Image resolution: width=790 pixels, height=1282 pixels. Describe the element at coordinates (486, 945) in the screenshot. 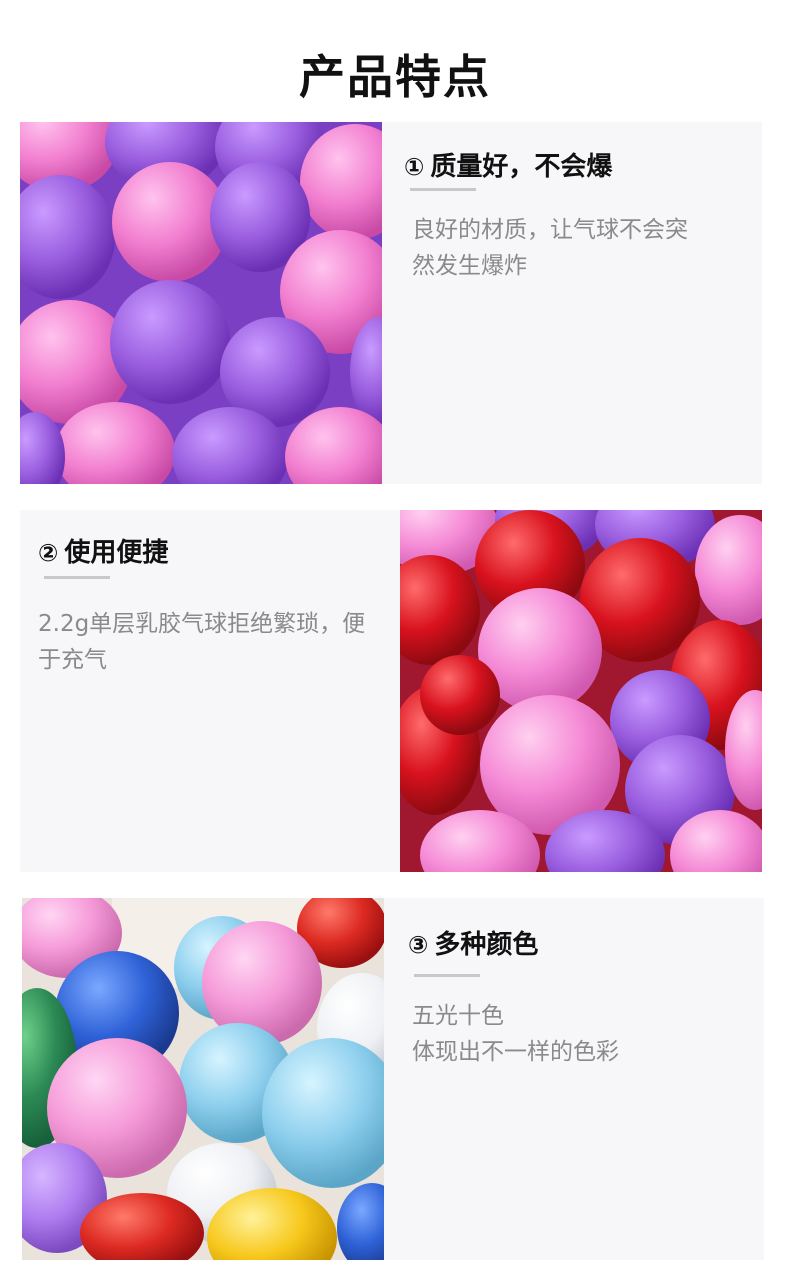

I see `feature-title-text-3: 多种颜色` at that location.